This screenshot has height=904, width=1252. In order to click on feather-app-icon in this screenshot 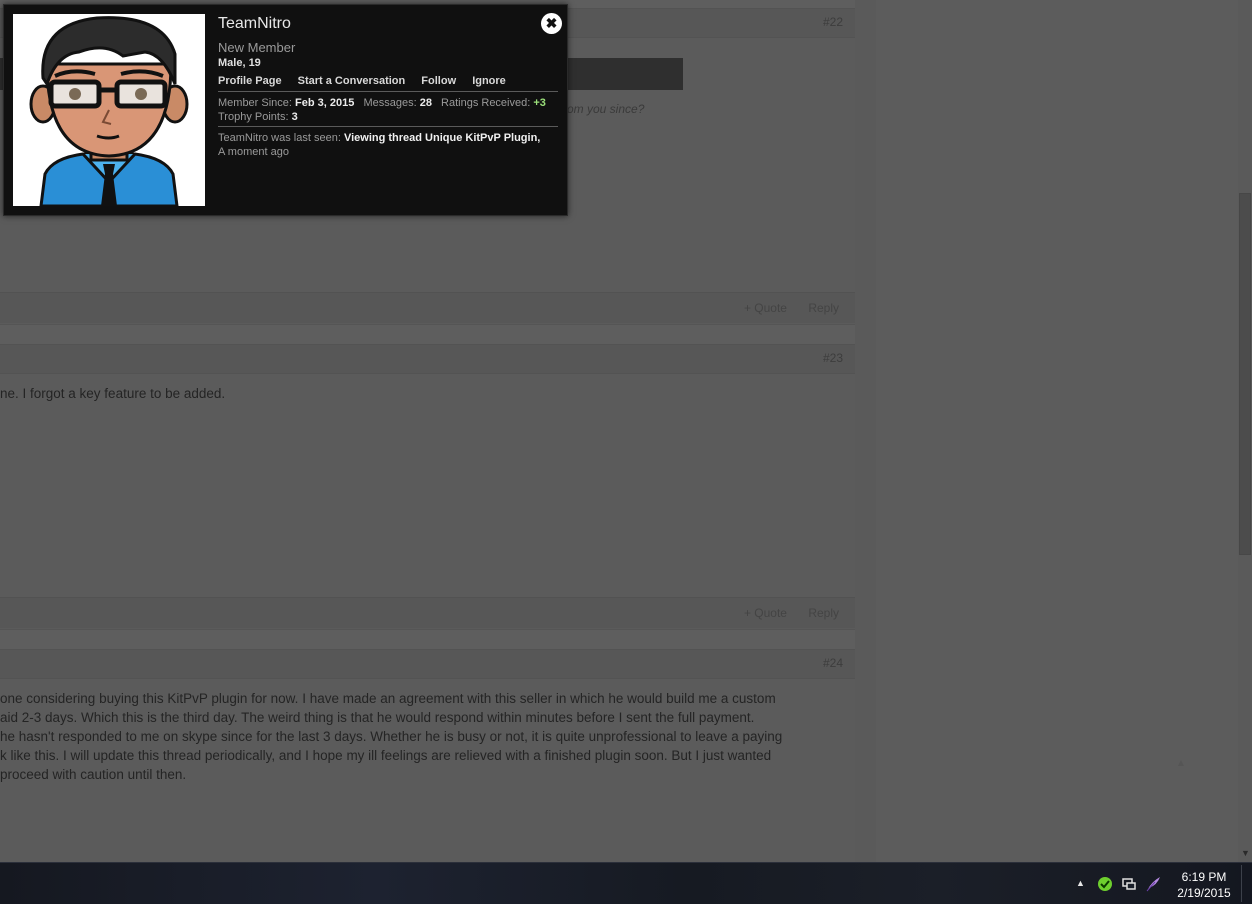, I will do `click(1153, 884)`.